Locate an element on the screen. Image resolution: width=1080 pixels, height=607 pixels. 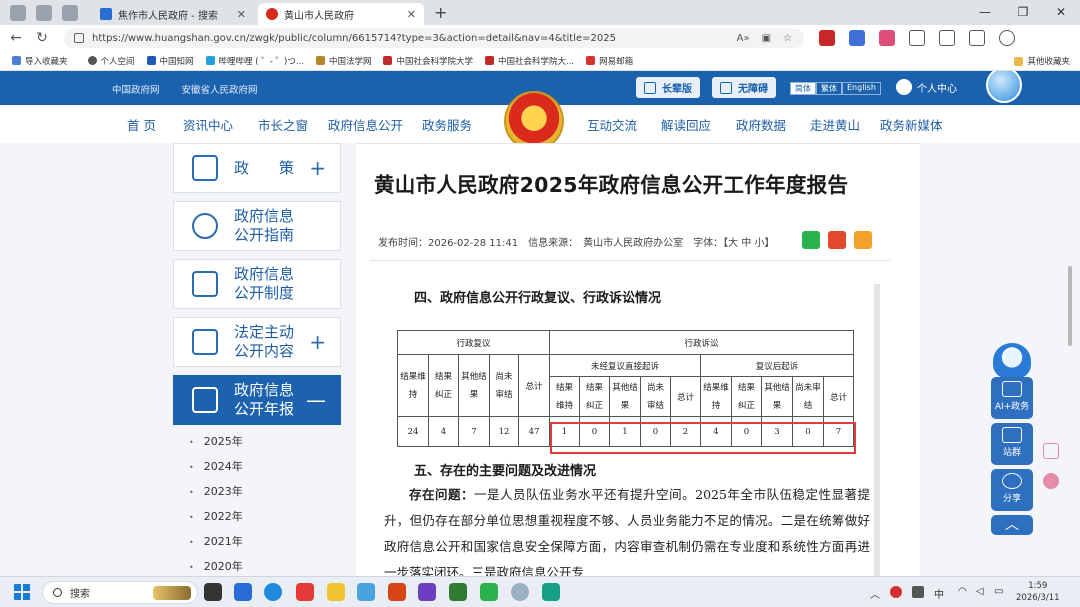
lang-english: English is located at coordinates (861, 88).